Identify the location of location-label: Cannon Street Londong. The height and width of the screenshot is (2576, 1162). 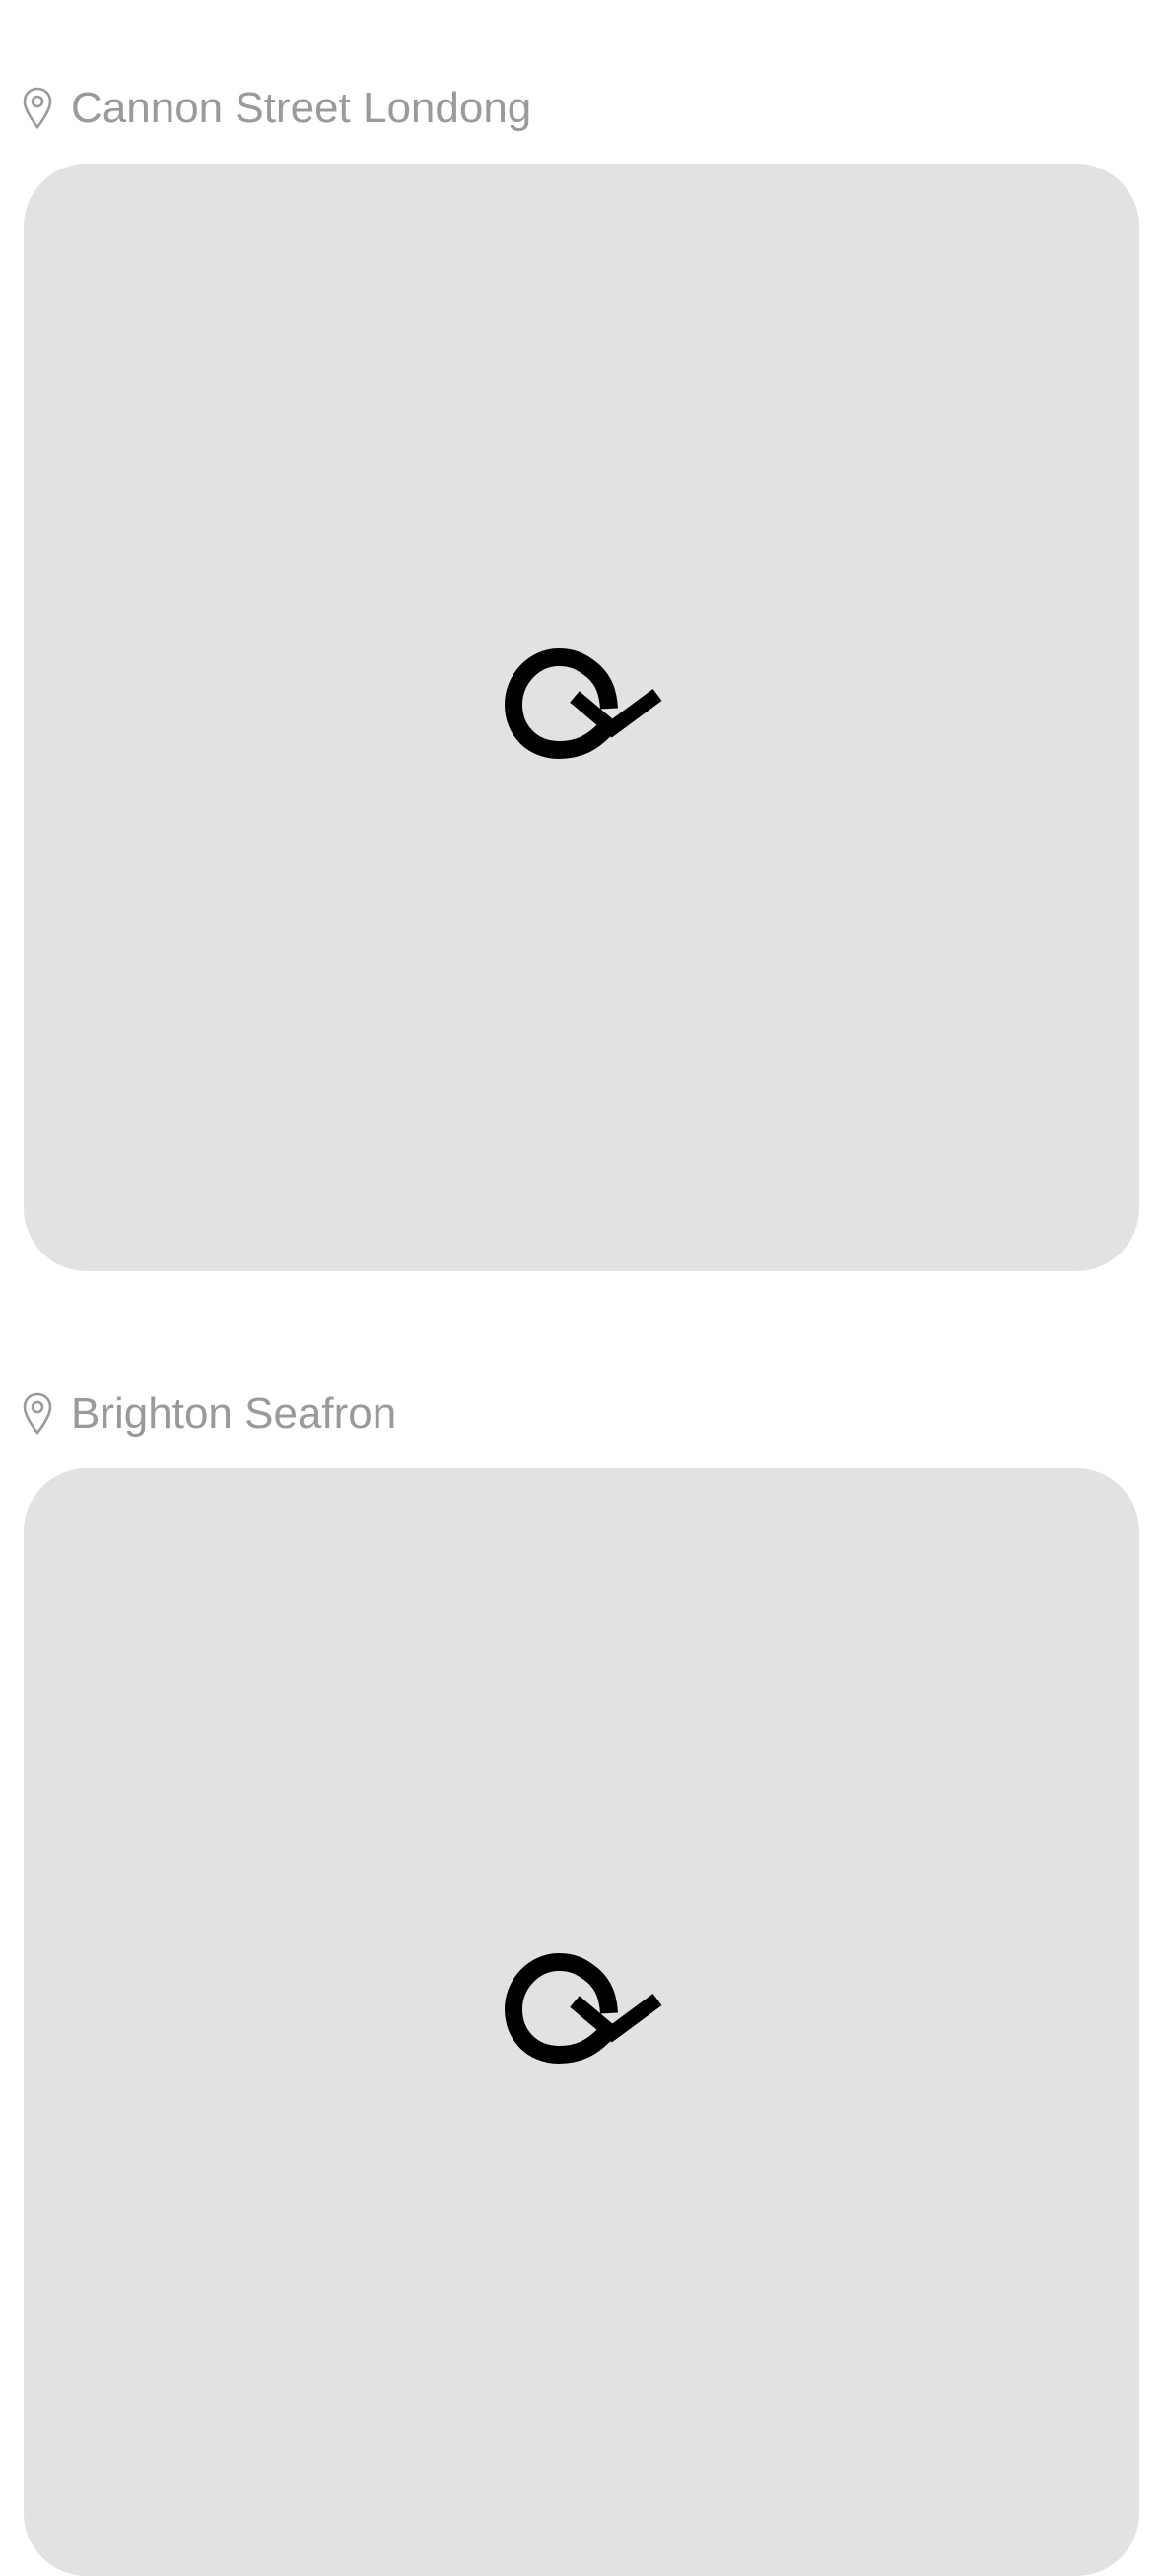
(301, 109).